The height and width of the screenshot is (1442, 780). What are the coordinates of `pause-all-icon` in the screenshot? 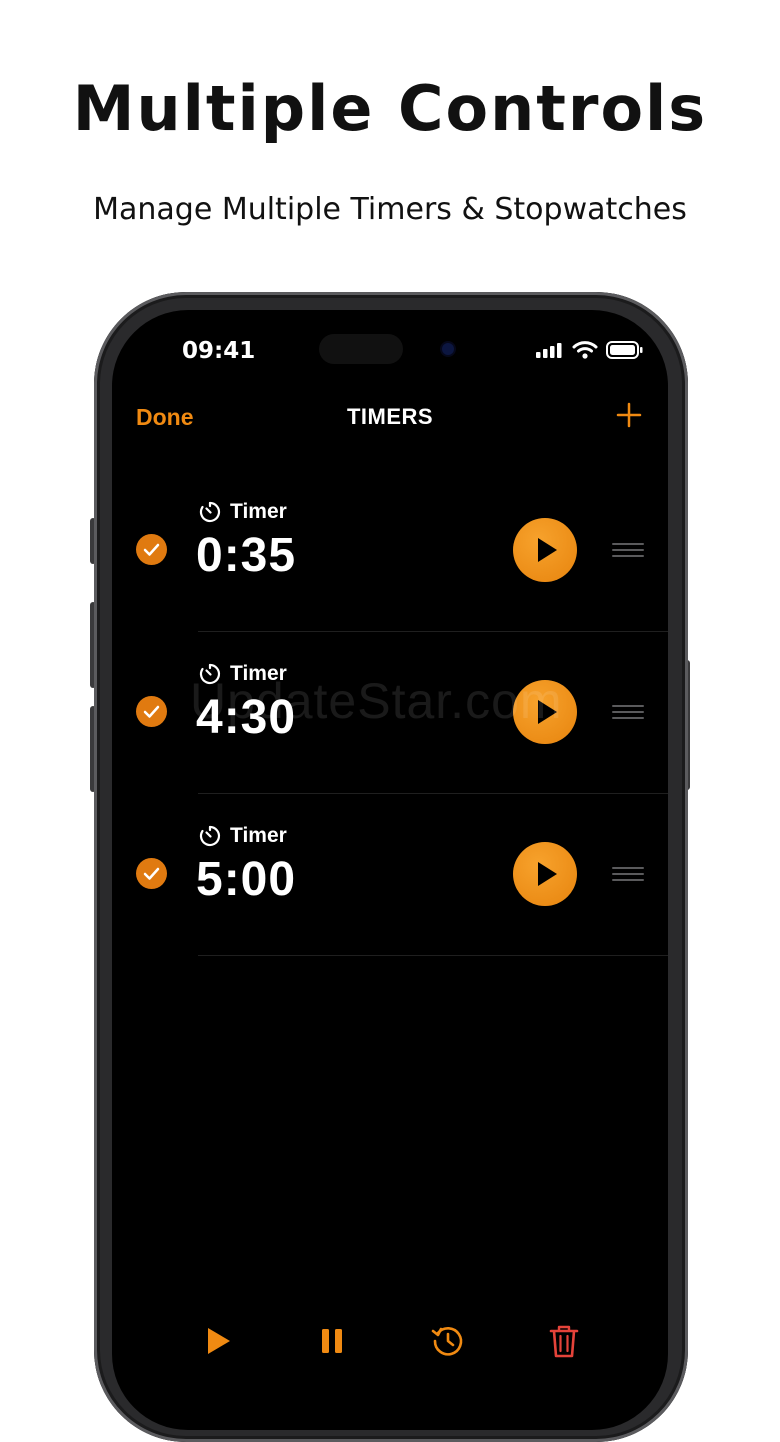 It's located at (332, 1341).